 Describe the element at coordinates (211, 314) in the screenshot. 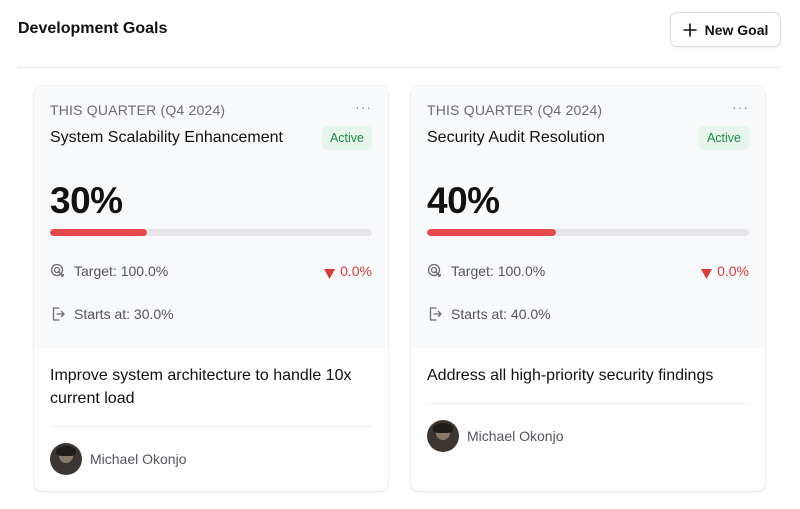

I see `goal-start-row: Starts at: 30.0%` at that location.